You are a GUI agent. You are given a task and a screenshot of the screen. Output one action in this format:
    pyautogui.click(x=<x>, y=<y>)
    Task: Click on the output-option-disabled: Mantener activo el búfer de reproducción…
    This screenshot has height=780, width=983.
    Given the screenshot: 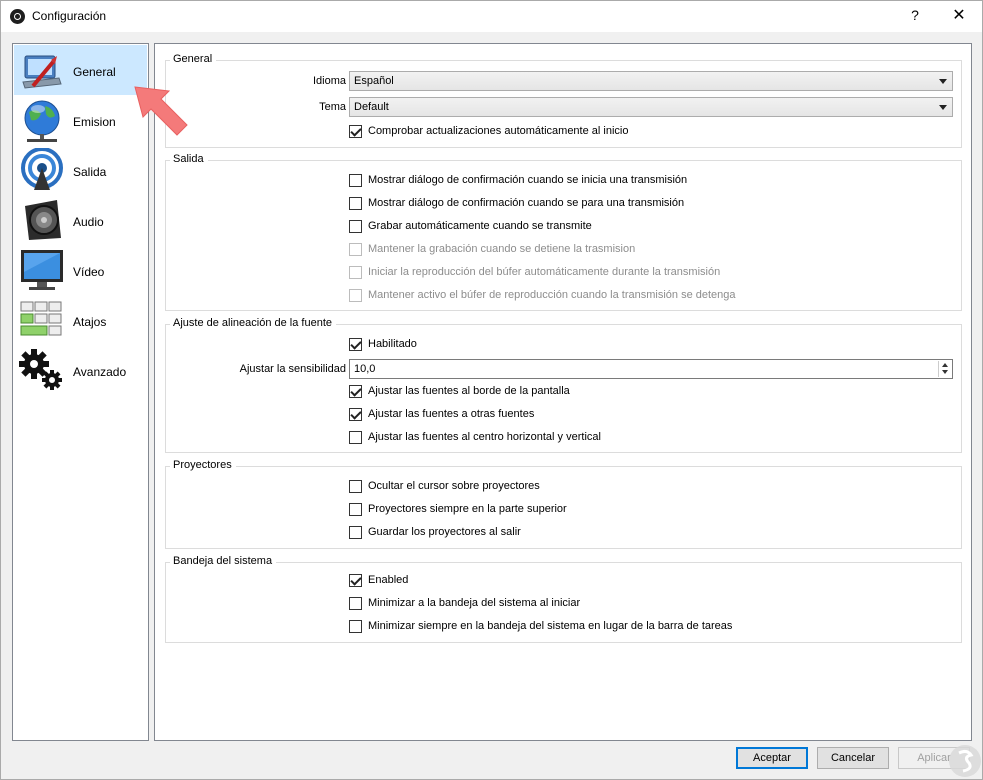 What is the action you would take?
    pyautogui.click(x=542, y=295)
    